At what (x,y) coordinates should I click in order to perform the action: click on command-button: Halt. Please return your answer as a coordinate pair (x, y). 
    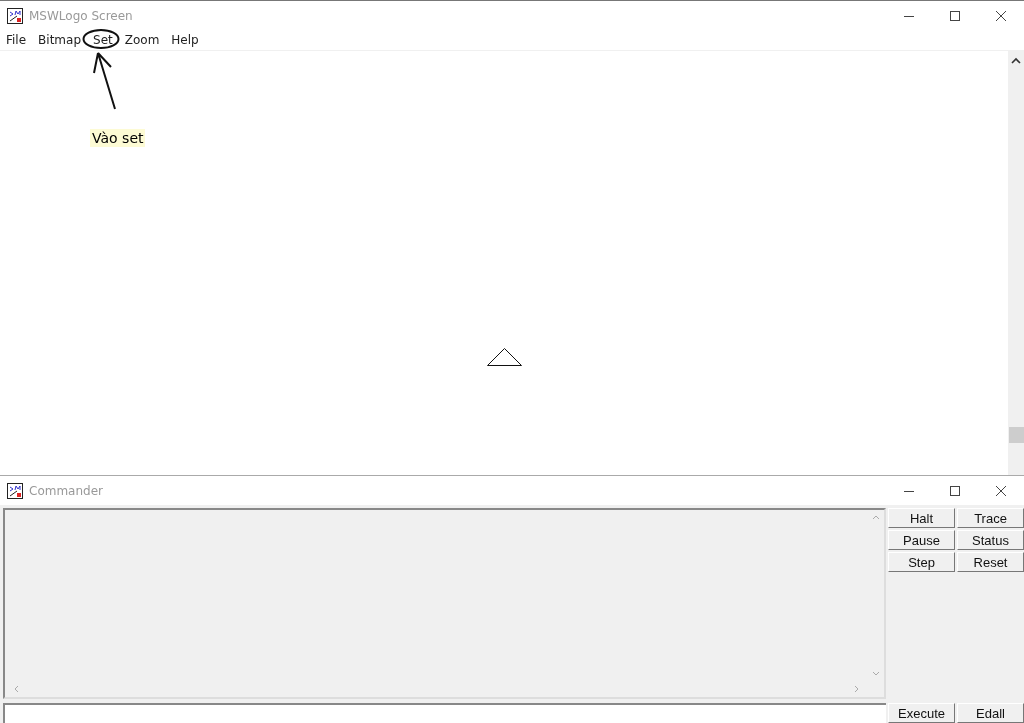
    Looking at the image, I should click on (921, 518).